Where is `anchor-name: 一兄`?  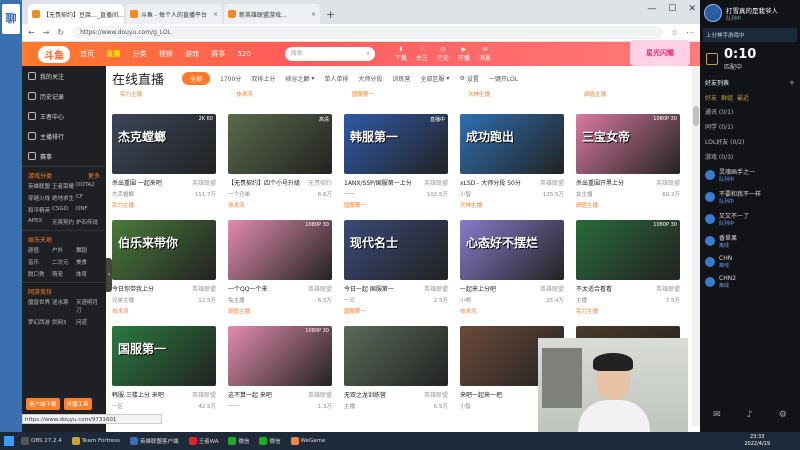
anchor-name: 一兄 is located at coordinates (349, 300).